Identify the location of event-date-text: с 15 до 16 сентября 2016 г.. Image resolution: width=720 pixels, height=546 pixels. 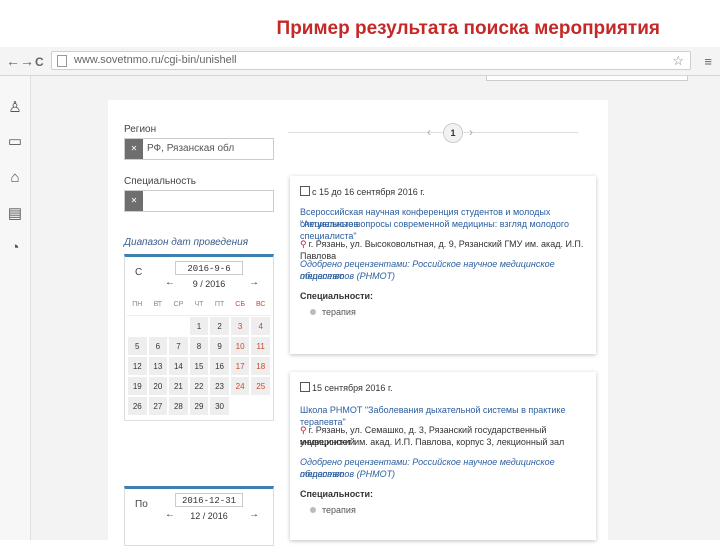
(368, 192).